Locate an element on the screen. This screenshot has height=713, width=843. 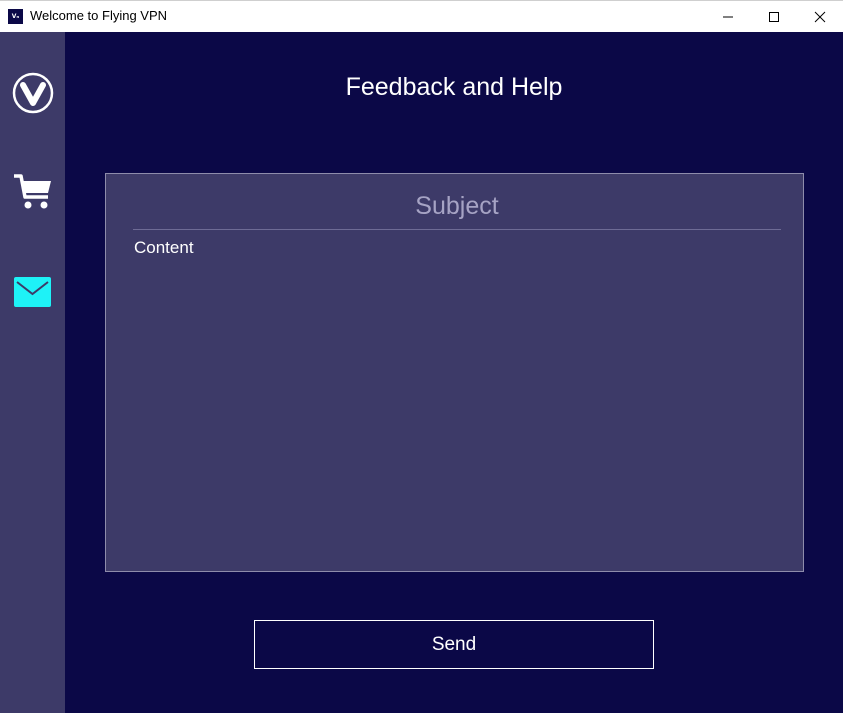
sidebar-item-vpn is located at coordinates (32, 93).